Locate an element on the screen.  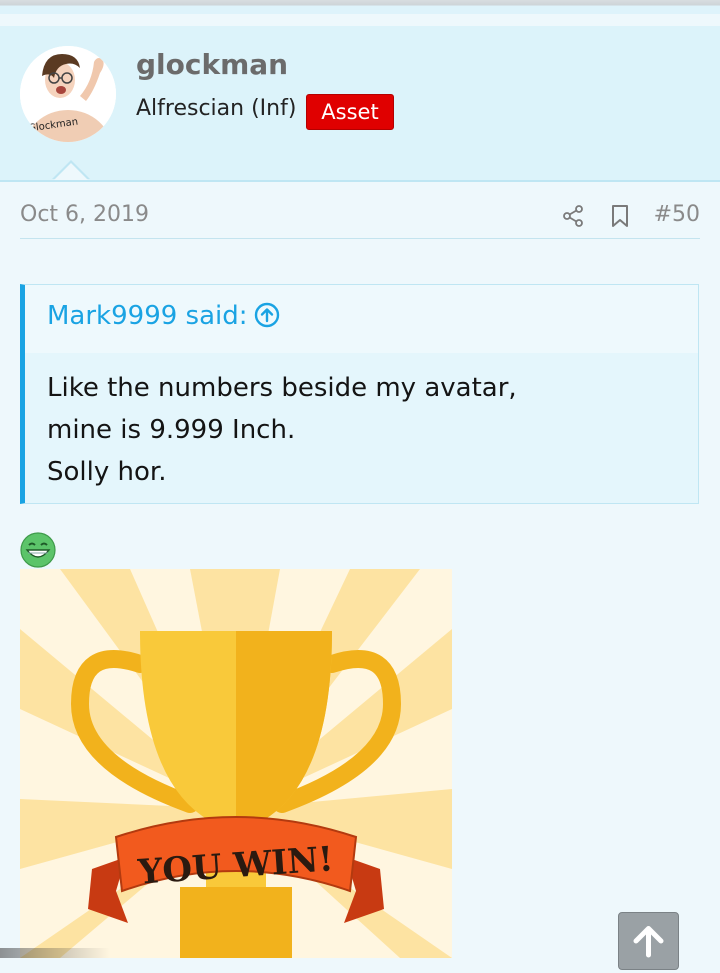
bookmark-icon is located at coordinates (620, 216).